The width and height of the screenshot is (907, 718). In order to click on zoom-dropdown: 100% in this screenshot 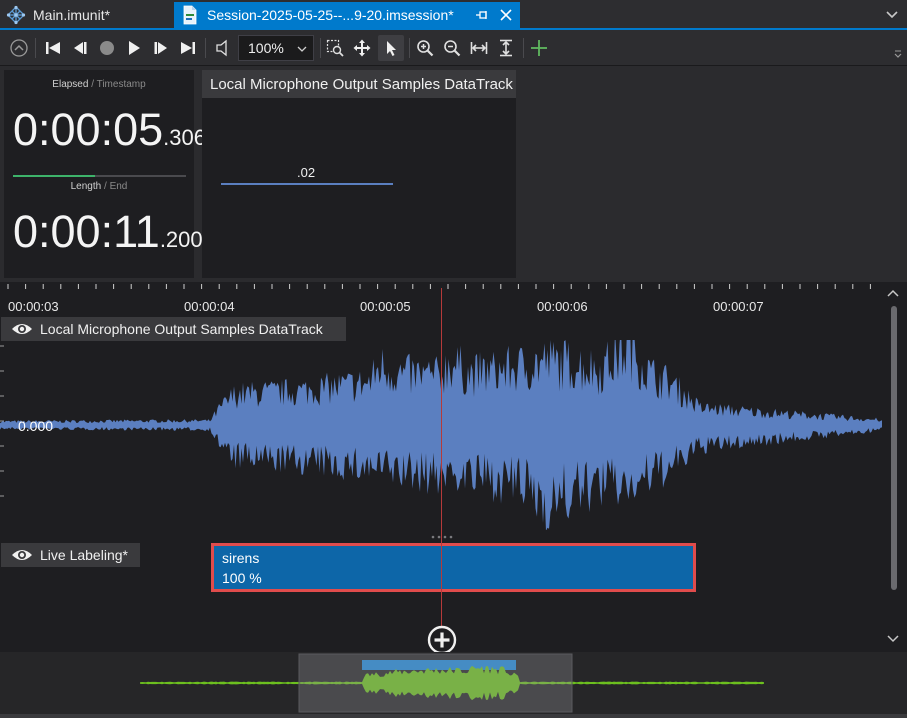, I will do `click(276, 48)`.